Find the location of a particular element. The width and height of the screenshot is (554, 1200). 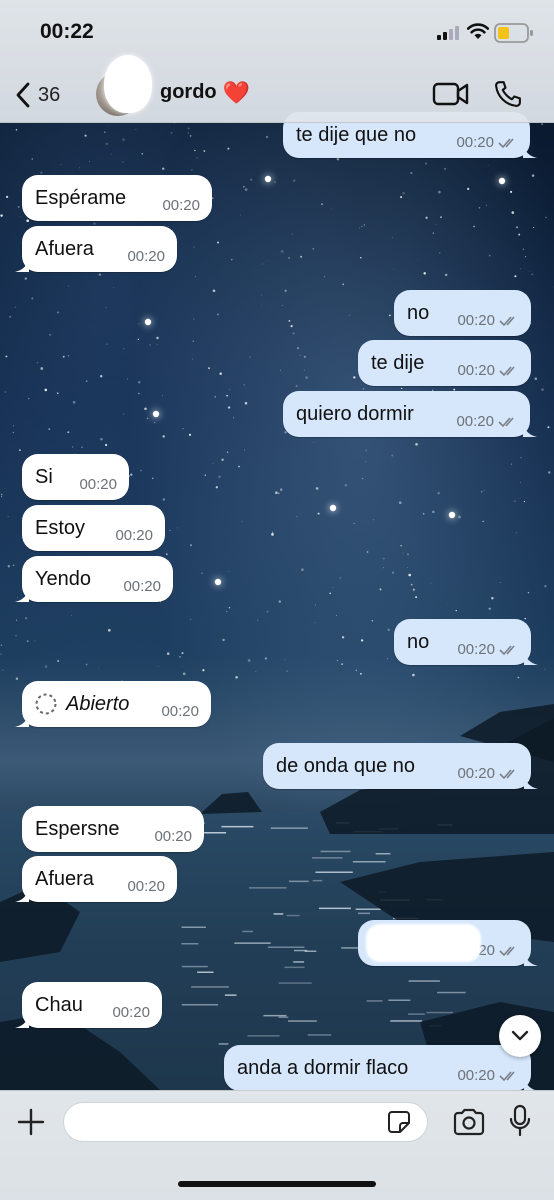

message-bubble-incoming: Si 00:20 is located at coordinates (75, 477).